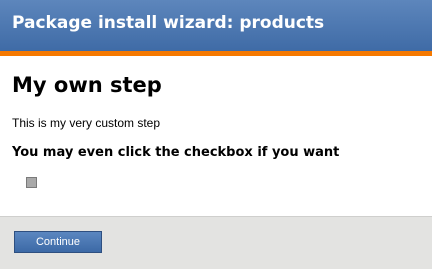 The height and width of the screenshot is (269, 432). Describe the element at coordinates (58, 242) in the screenshot. I see `continue-button: Continue` at that location.